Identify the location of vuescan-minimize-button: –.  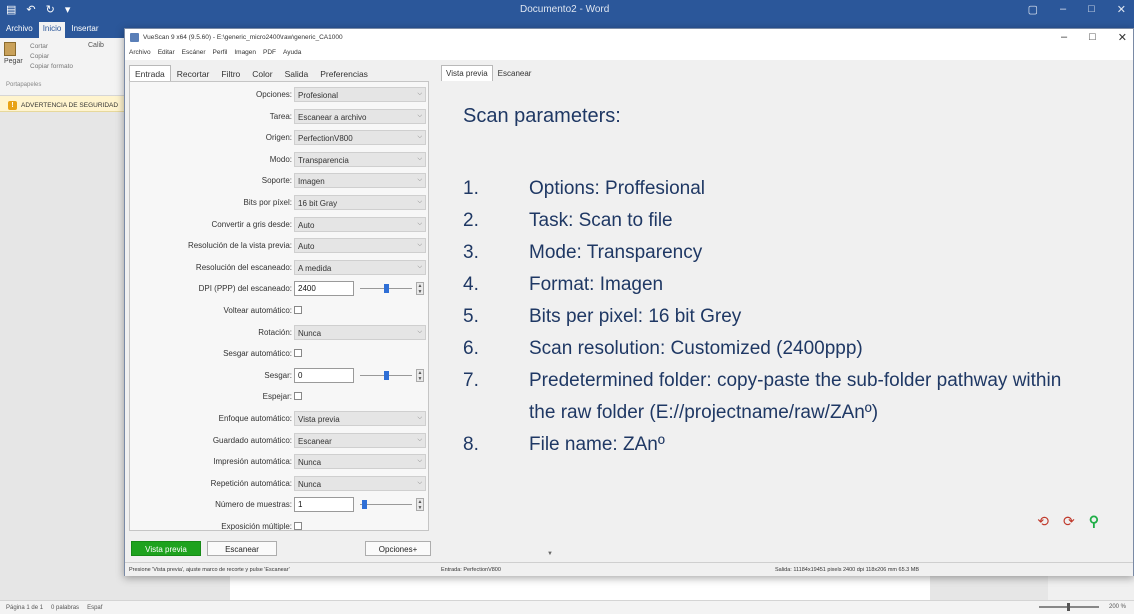
(1064, 37).